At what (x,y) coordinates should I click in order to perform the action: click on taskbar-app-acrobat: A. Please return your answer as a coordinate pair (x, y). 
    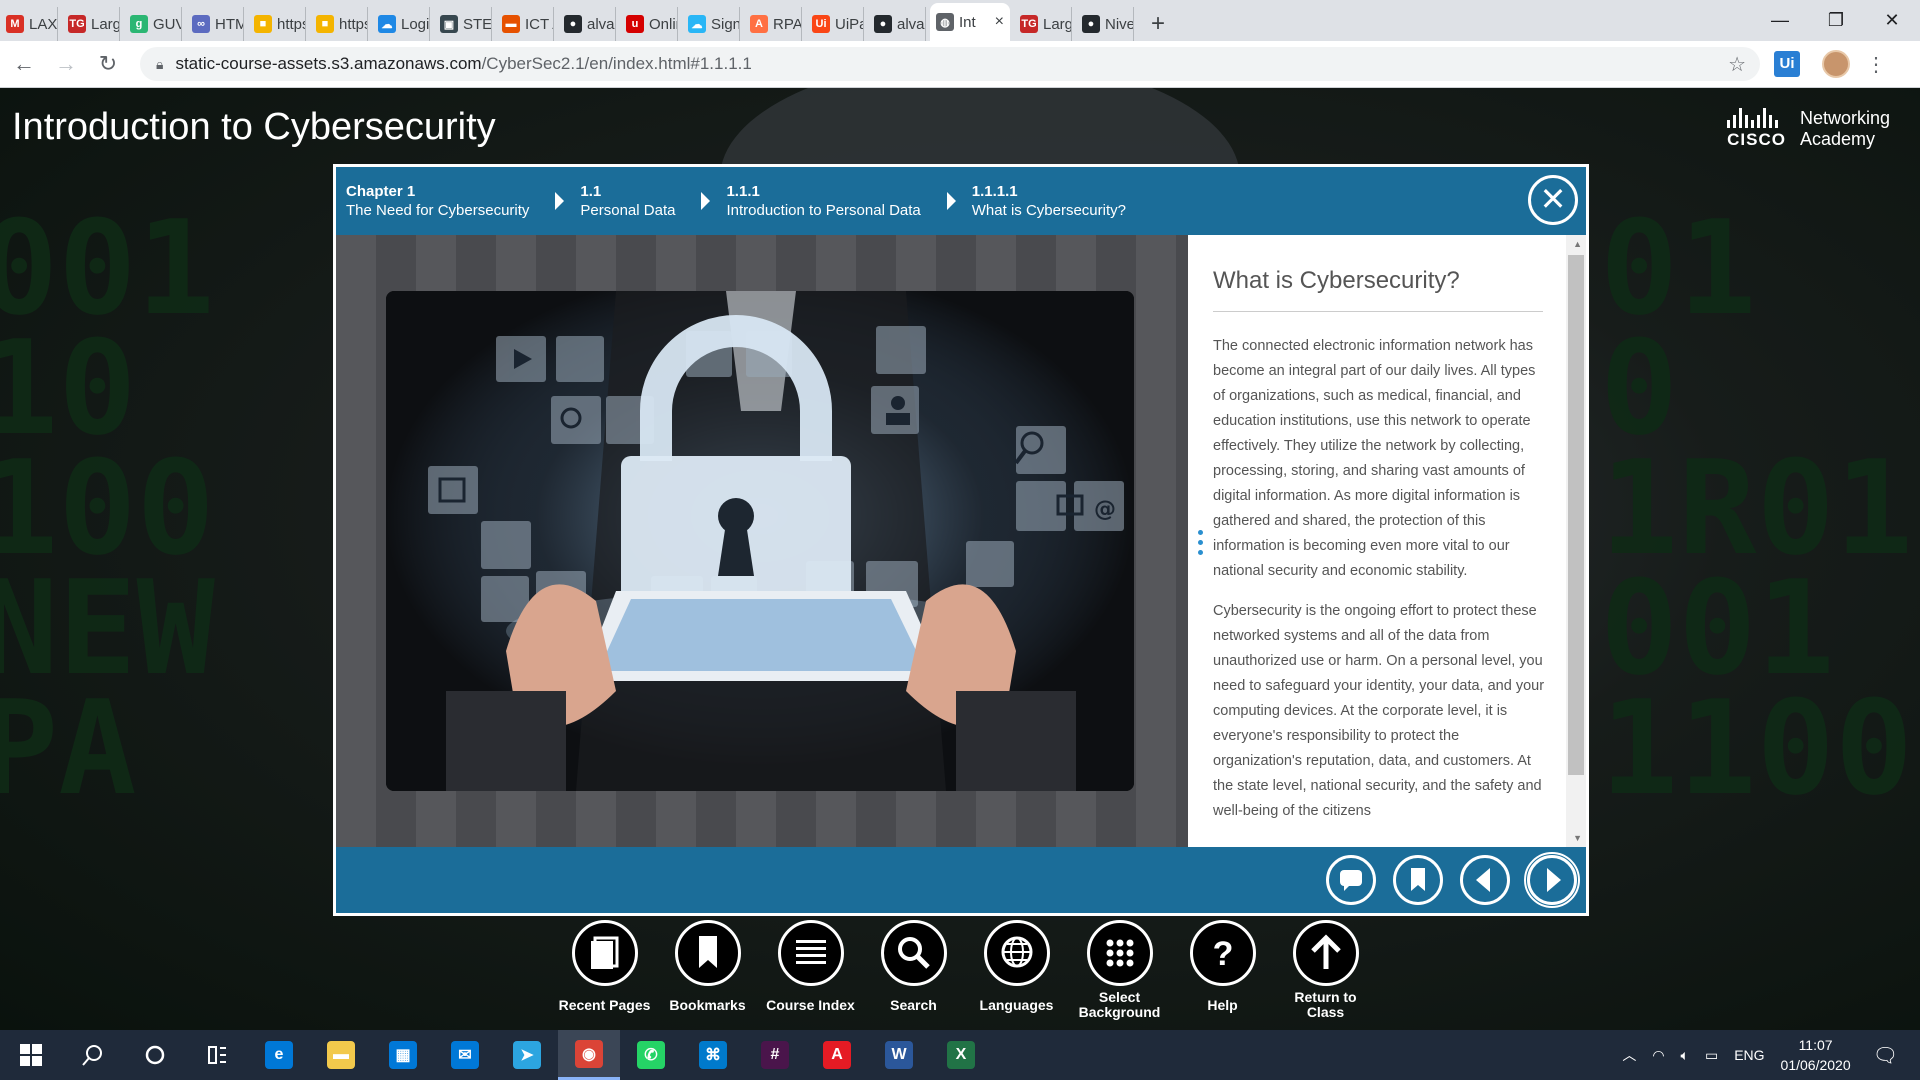
    Looking at the image, I should click on (837, 1055).